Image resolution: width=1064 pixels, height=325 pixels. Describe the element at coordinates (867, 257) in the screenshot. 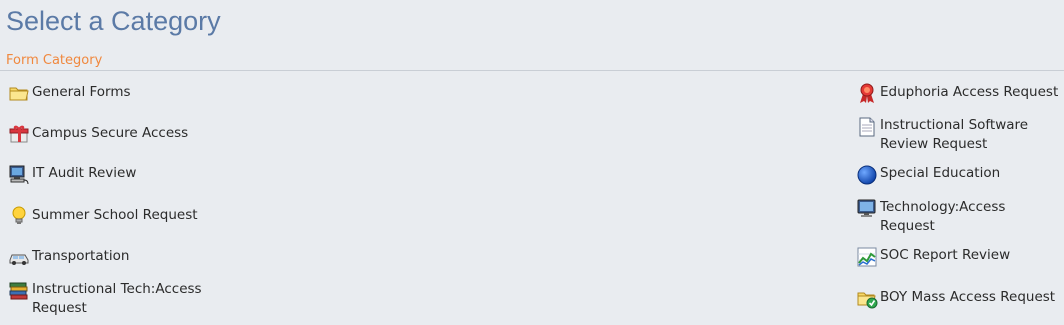

I see `chart-icon` at that location.